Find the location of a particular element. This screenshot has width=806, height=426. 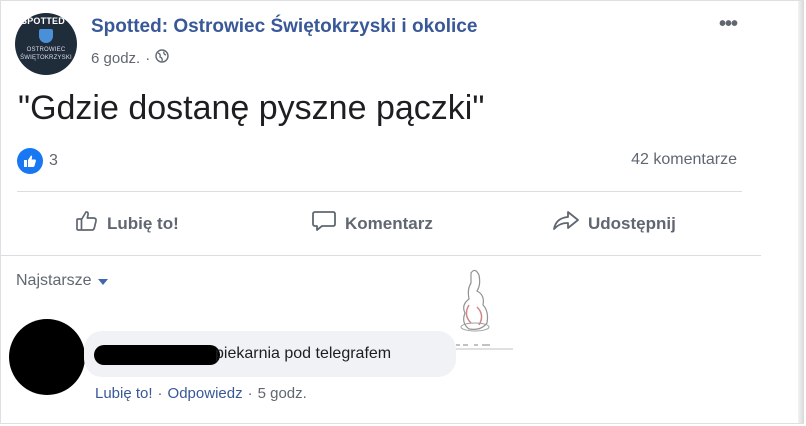

comment-bubble-icon is located at coordinates (324, 223).